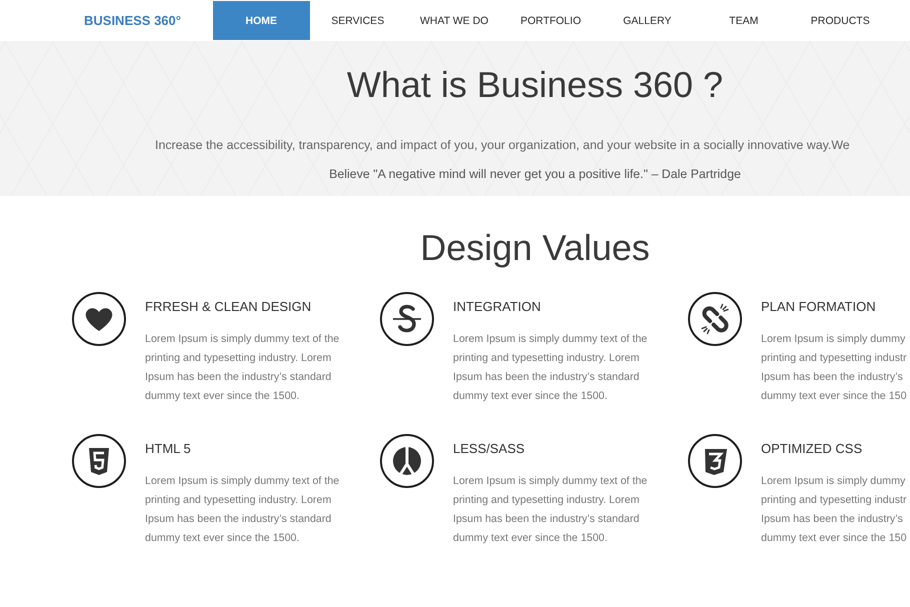 The height and width of the screenshot is (607, 910). I want to click on card-title: OPTIMIZED CSS, so click(812, 449).